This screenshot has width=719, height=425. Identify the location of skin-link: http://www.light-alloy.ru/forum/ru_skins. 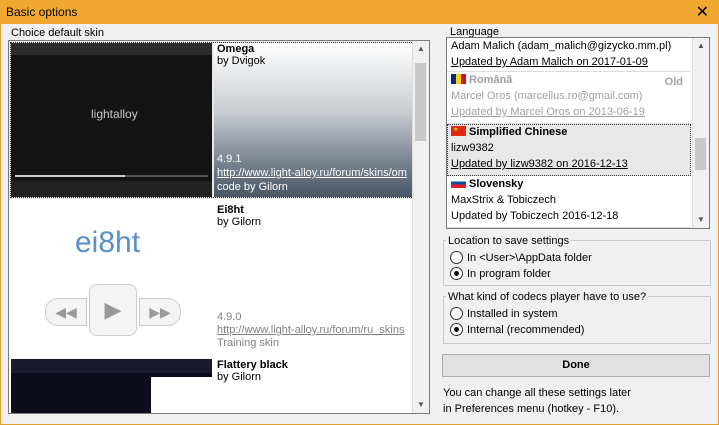
(315, 330).